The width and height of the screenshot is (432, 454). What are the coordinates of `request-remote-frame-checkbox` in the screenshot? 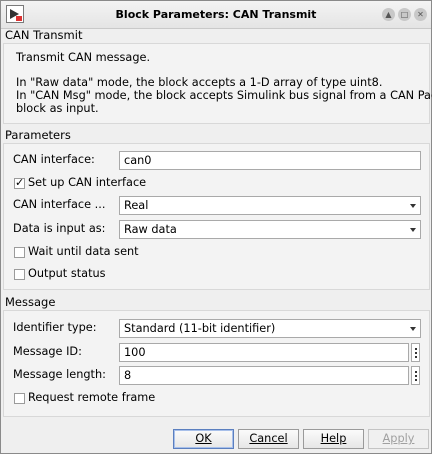 It's located at (19, 398).